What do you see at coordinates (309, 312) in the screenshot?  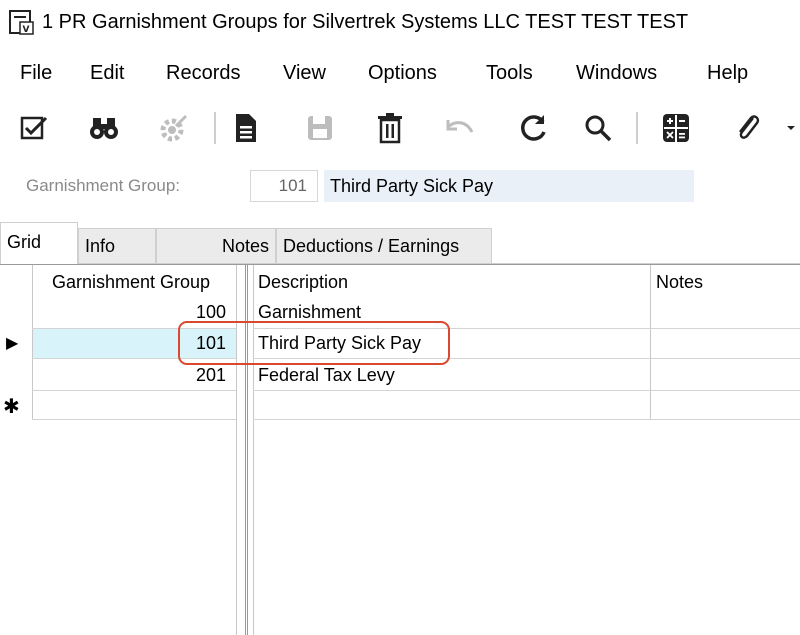 I see `table-row-description: Garnishment` at bounding box center [309, 312].